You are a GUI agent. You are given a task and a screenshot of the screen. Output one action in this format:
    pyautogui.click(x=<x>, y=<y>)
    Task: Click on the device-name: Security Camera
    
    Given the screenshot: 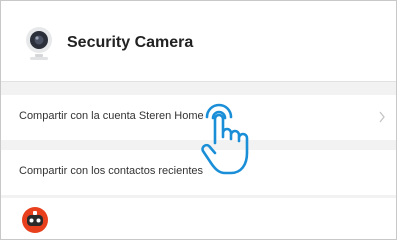 What is the action you would take?
    pyautogui.click(x=130, y=42)
    